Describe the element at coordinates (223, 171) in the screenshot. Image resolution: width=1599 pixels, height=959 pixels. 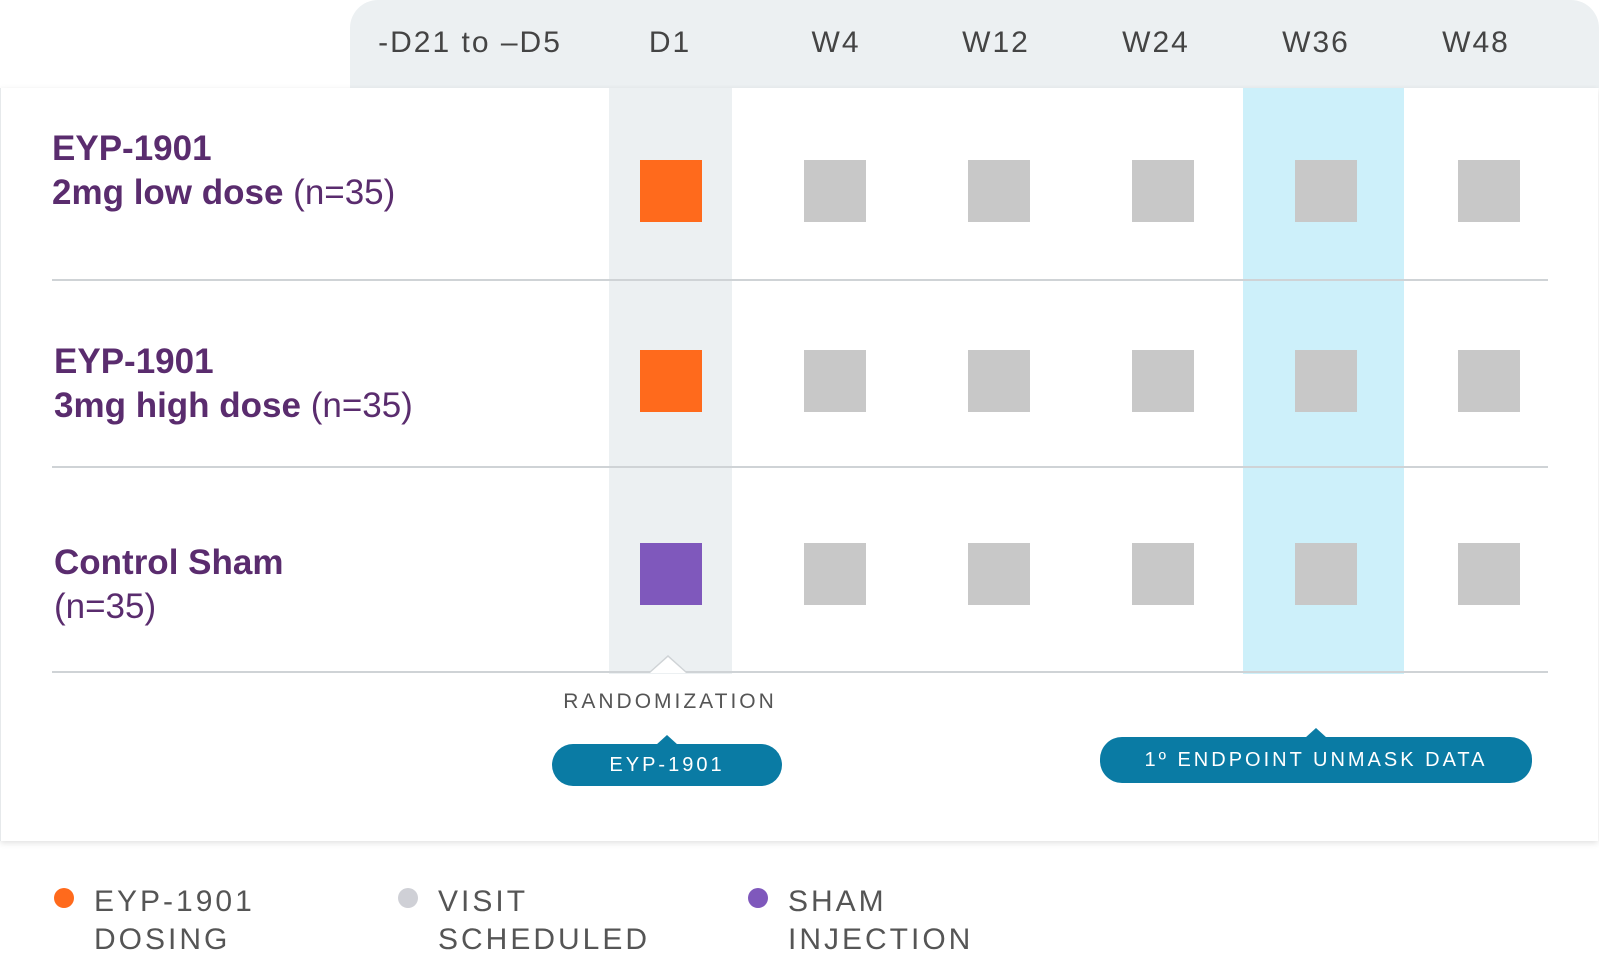
I see `row-label-low-dose: EYP-1901 2mg low dose (n=35)` at that location.